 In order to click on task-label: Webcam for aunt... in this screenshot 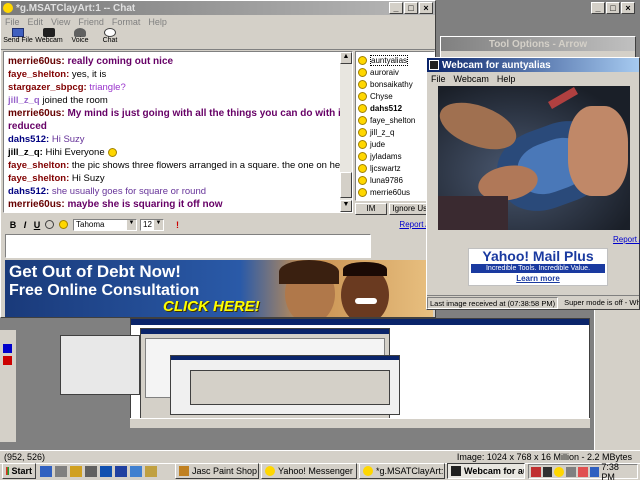, I will do `click(494, 471)`.